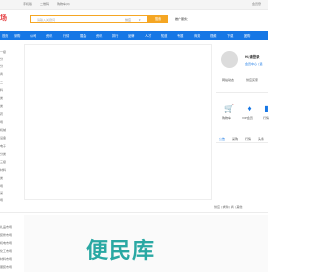 The image size is (320, 272). Describe the element at coordinates (27, 4) in the screenshot. I see `mobile-link: 手机版` at that location.